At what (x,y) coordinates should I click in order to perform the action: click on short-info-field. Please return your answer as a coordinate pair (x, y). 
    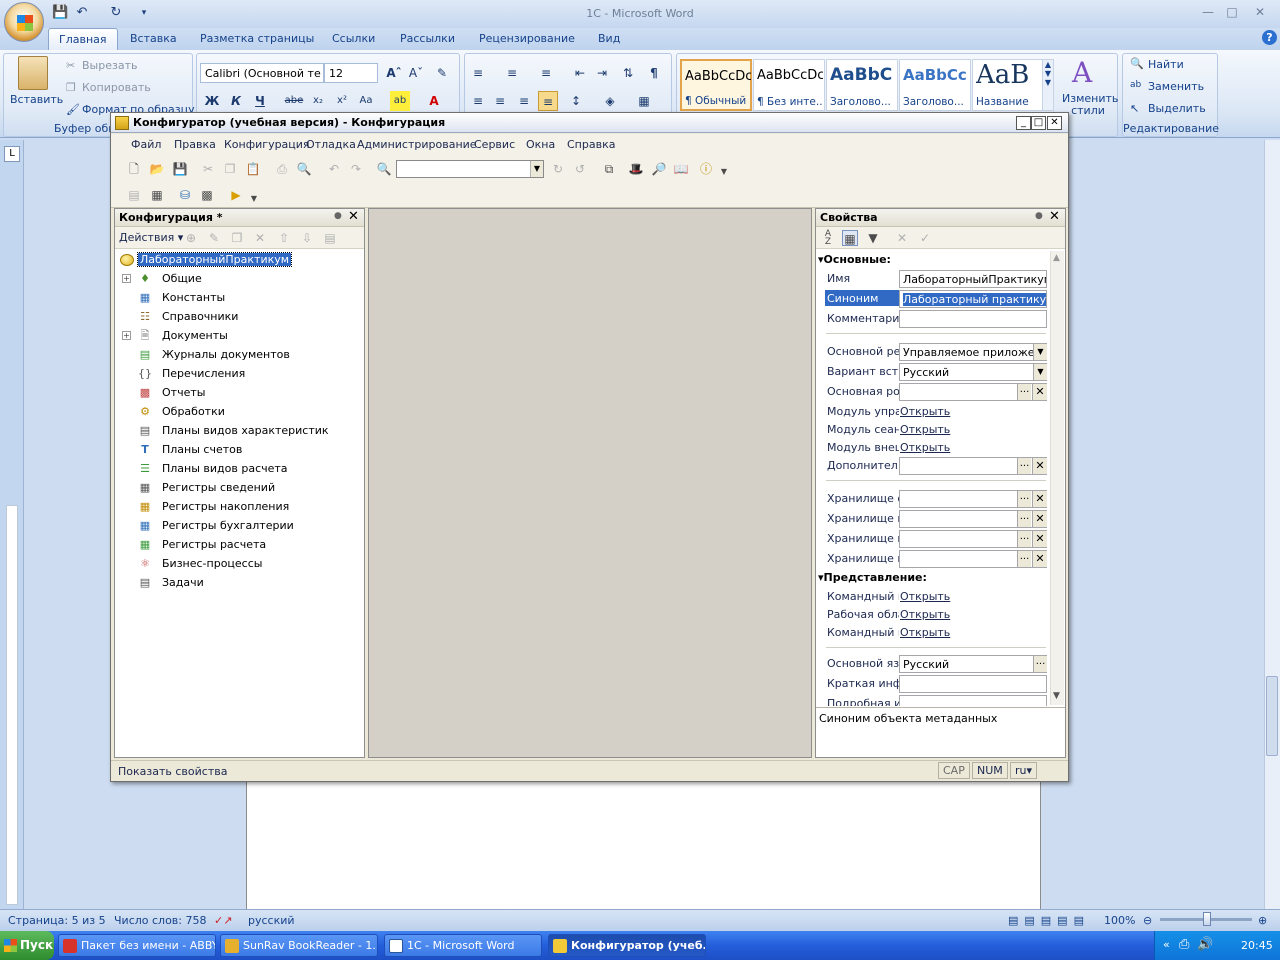
    Looking at the image, I should click on (973, 684).